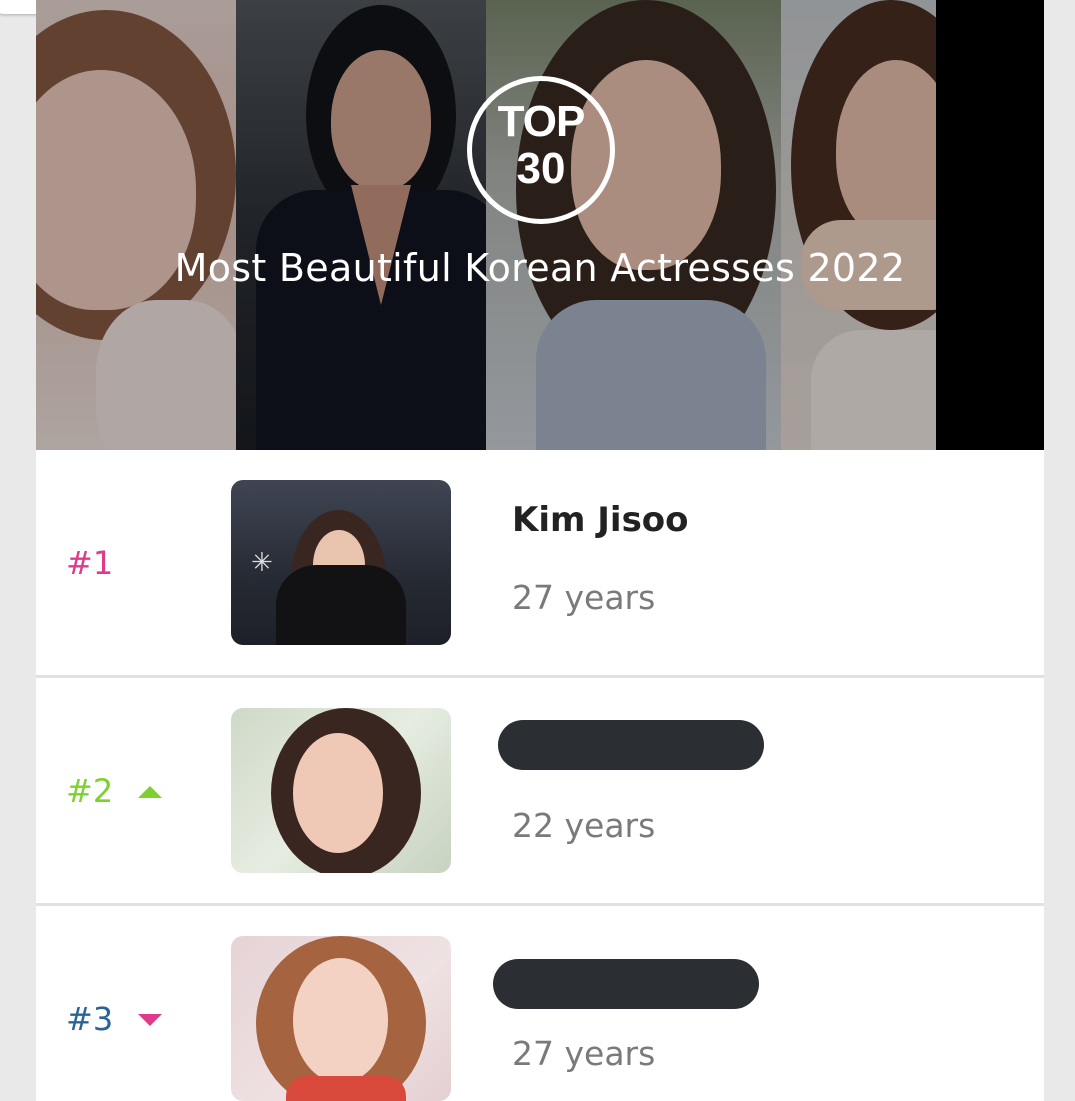  I want to click on trend-up-icon, so click(150, 792).